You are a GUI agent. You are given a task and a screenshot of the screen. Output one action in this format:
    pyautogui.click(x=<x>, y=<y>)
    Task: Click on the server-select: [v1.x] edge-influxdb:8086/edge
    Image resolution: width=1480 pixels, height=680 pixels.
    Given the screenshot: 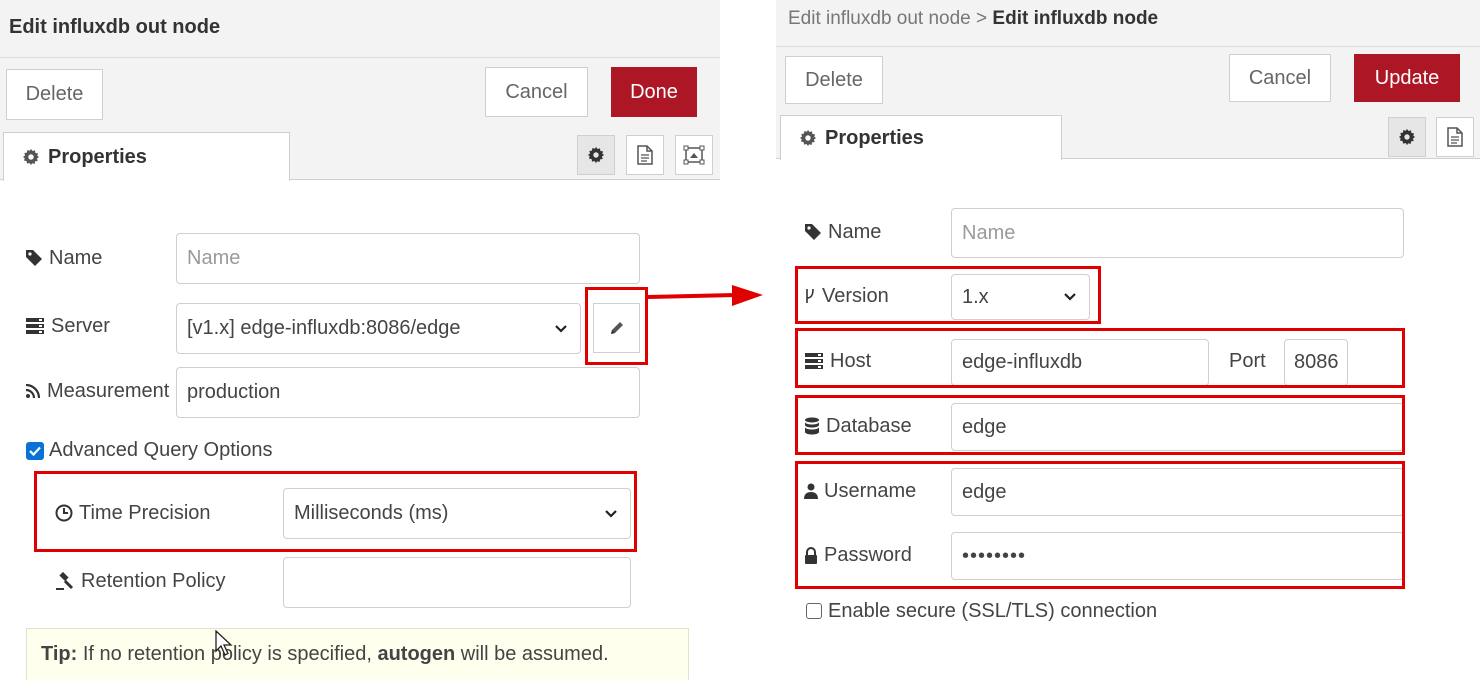 What is the action you would take?
    pyautogui.click(x=378, y=328)
    